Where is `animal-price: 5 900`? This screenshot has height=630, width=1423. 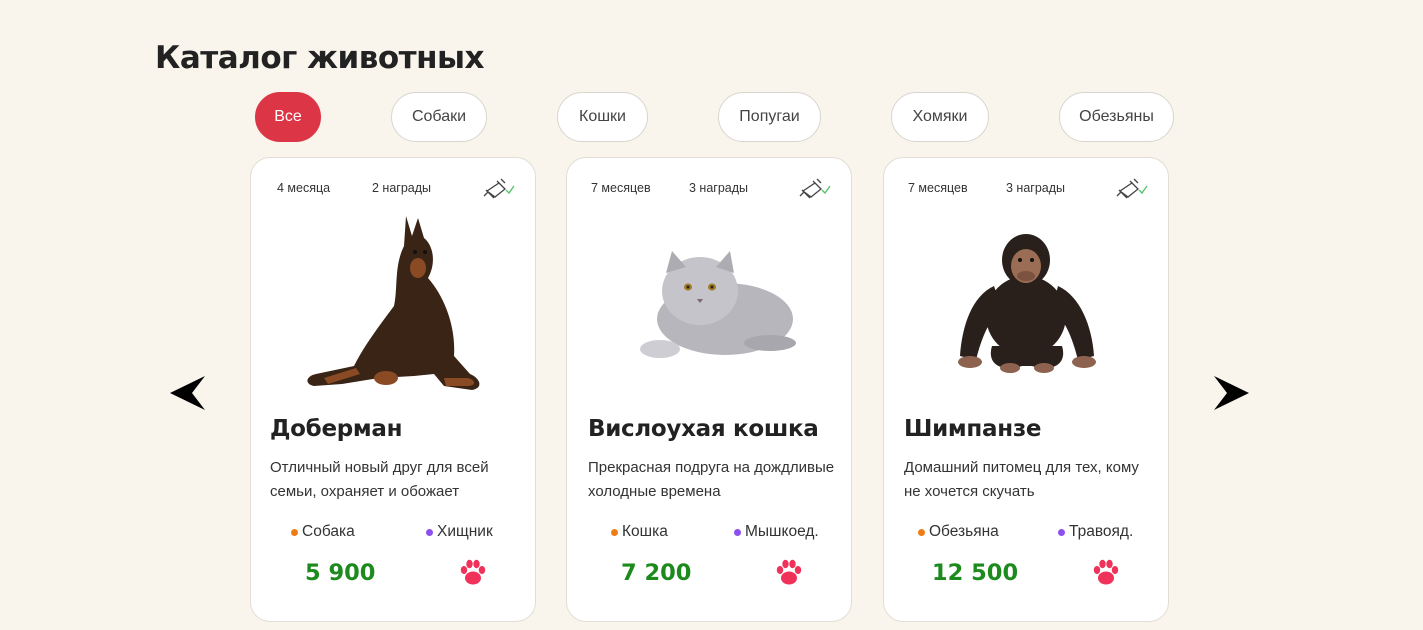 animal-price: 5 900 is located at coordinates (340, 573).